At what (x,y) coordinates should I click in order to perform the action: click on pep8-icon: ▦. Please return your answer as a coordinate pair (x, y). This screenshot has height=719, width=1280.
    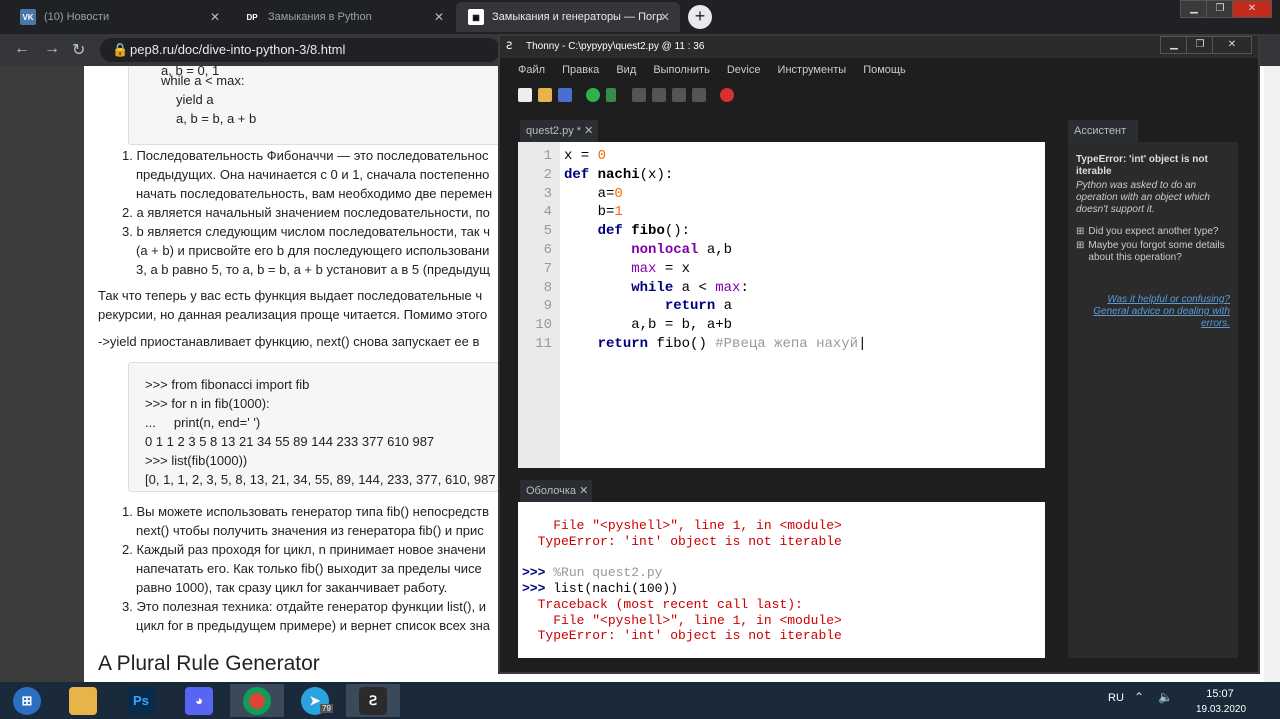
    Looking at the image, I should click on (476, 17).